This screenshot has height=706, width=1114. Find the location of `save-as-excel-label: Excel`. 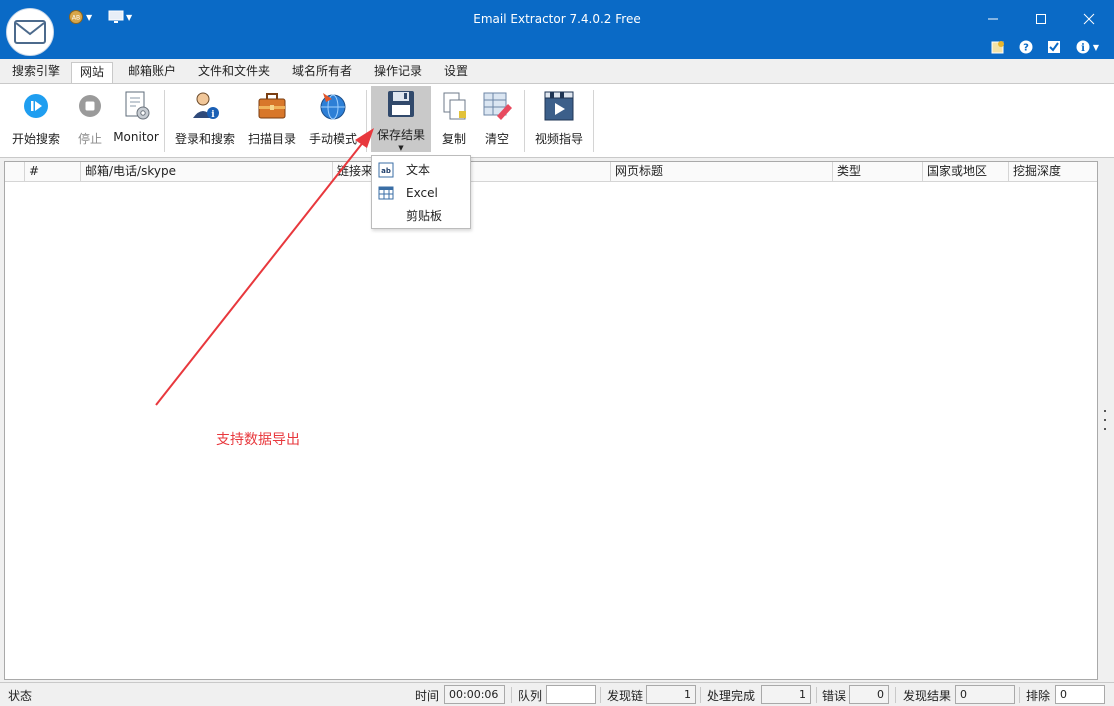

save-as-excel-label: Excel is located at coordinates (422, 192).